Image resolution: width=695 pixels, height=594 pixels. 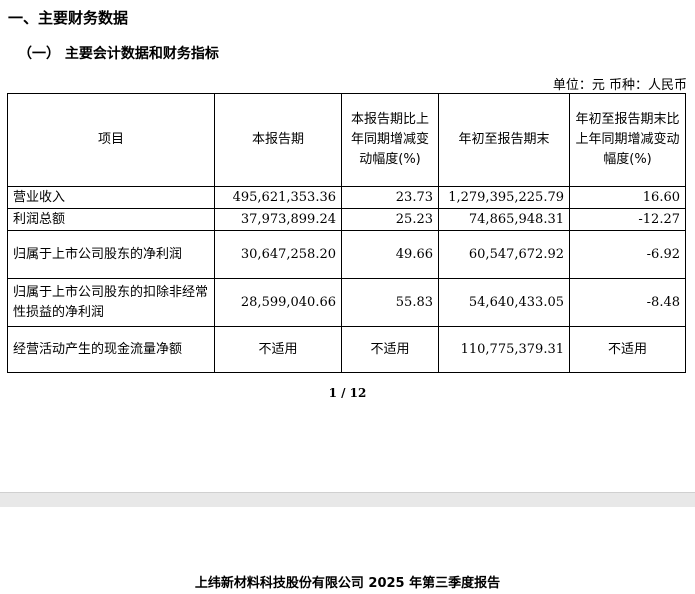 I want to click on row-ytd-change: -6.92, so click(x=627, y=254).